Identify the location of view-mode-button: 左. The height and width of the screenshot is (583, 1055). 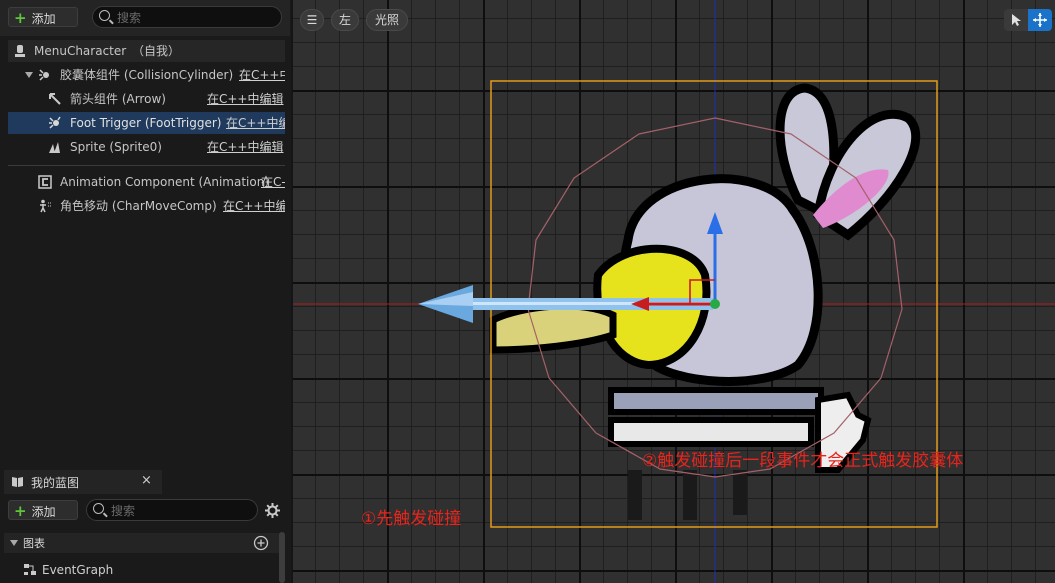
(345, 20).